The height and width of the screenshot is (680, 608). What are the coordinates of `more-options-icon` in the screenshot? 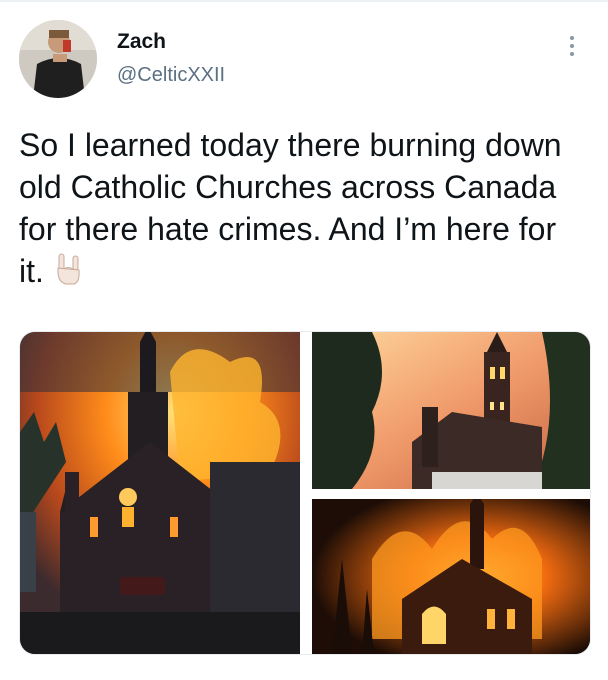 It's located at (572, 46).